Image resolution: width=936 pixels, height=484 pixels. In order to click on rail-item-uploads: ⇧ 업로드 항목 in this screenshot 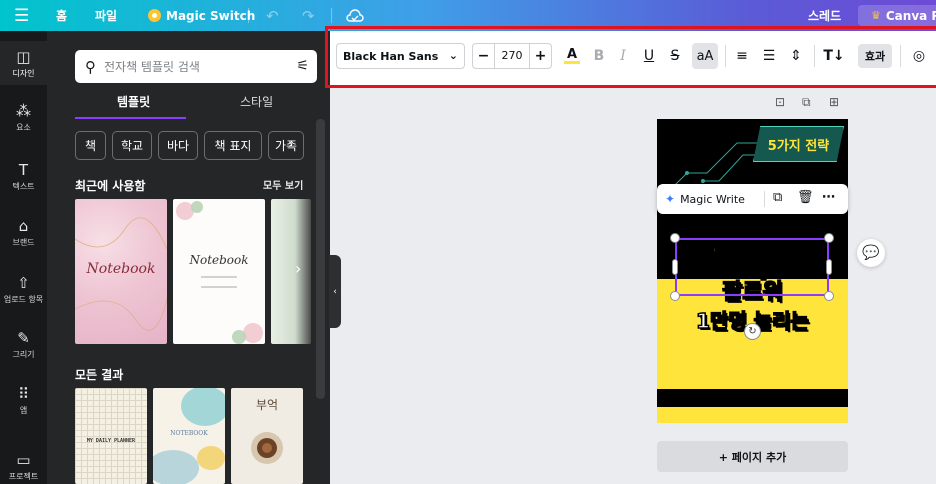, I will do `click(23, 290)`.